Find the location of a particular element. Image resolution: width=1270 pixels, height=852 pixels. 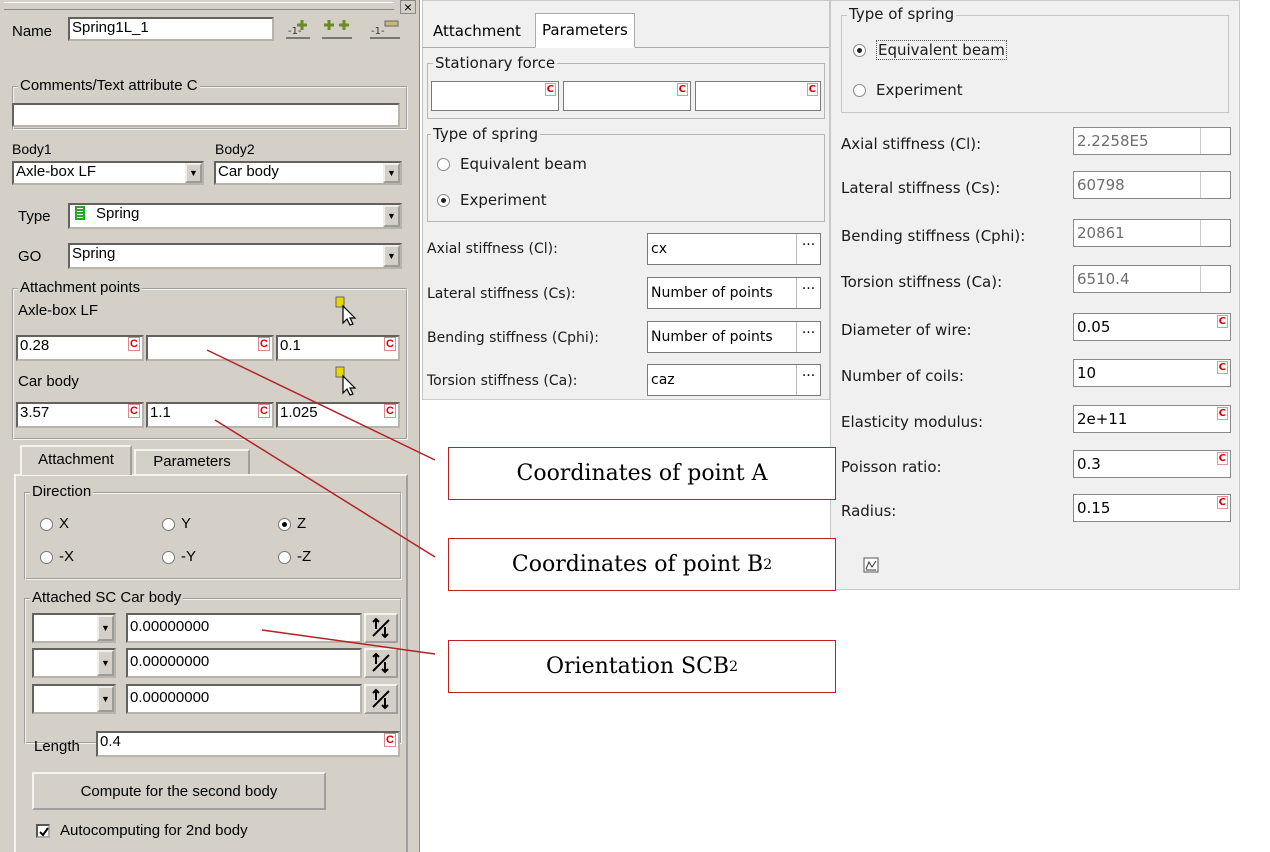

close-button: × is located at coordinates (408, 7).